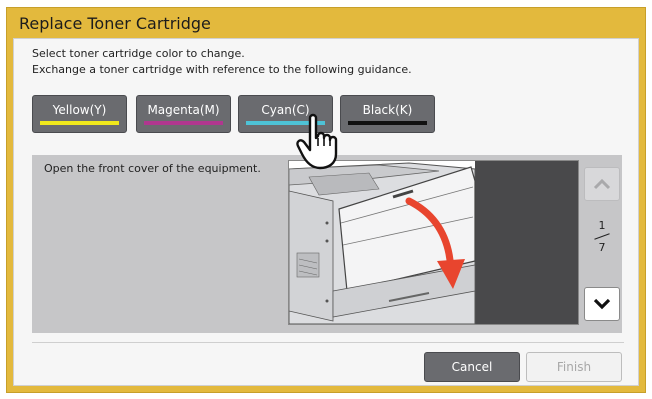 The height and width of the screenshot is (399, 652). I want to click on chevron-down-icon, so click(602, 304).